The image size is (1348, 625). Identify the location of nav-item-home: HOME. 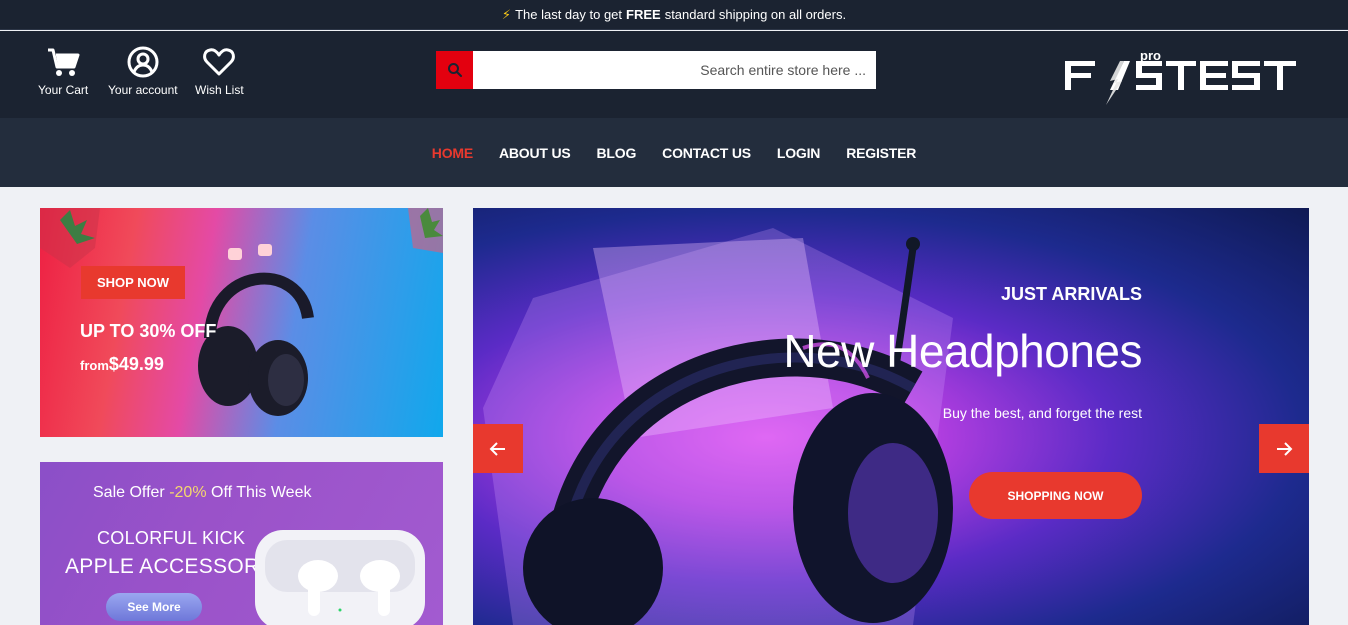
(452, 153).